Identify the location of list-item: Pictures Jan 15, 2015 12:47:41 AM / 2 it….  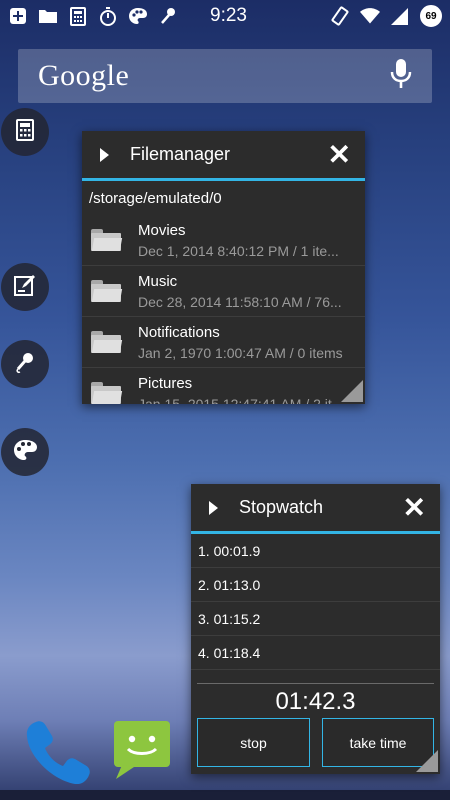
(223, 386).